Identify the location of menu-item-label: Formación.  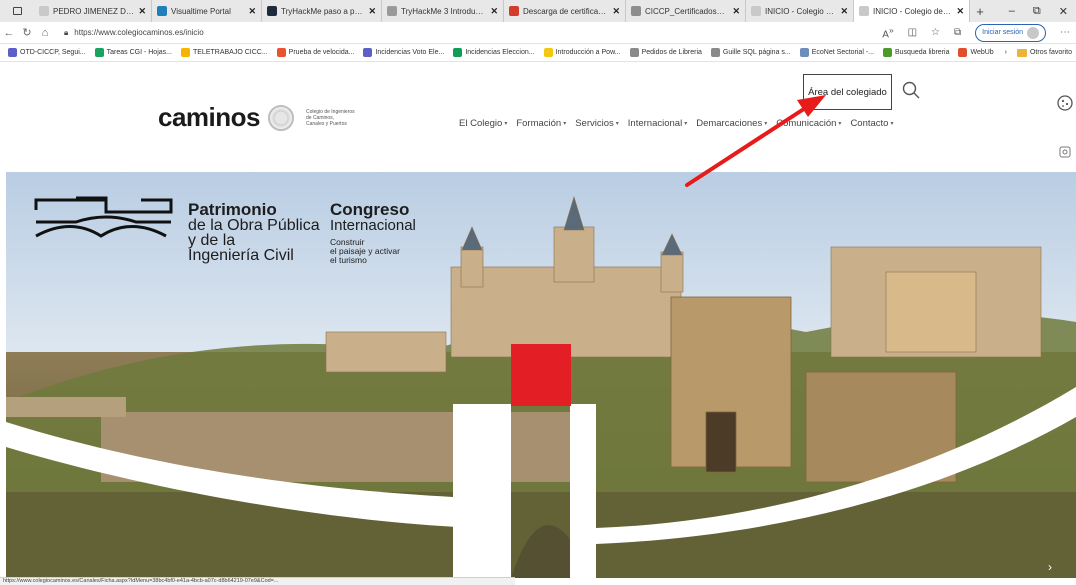
(539, 123).